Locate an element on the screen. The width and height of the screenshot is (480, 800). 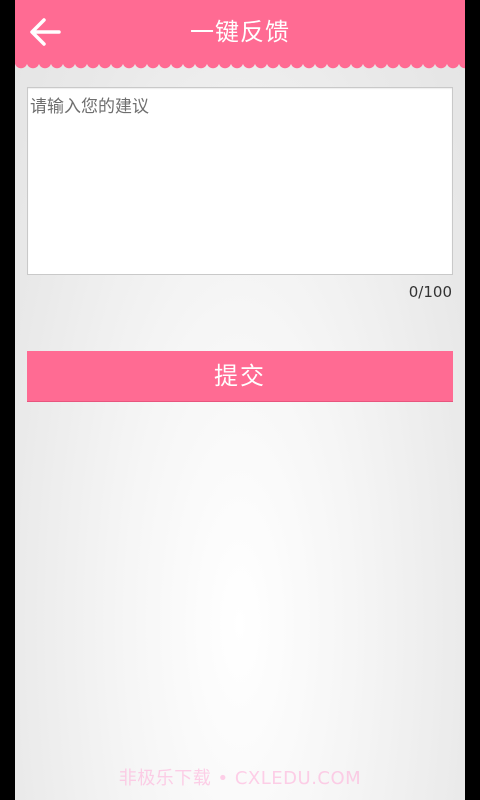
submit-button: 提交 is located at coordinates (240, 376).